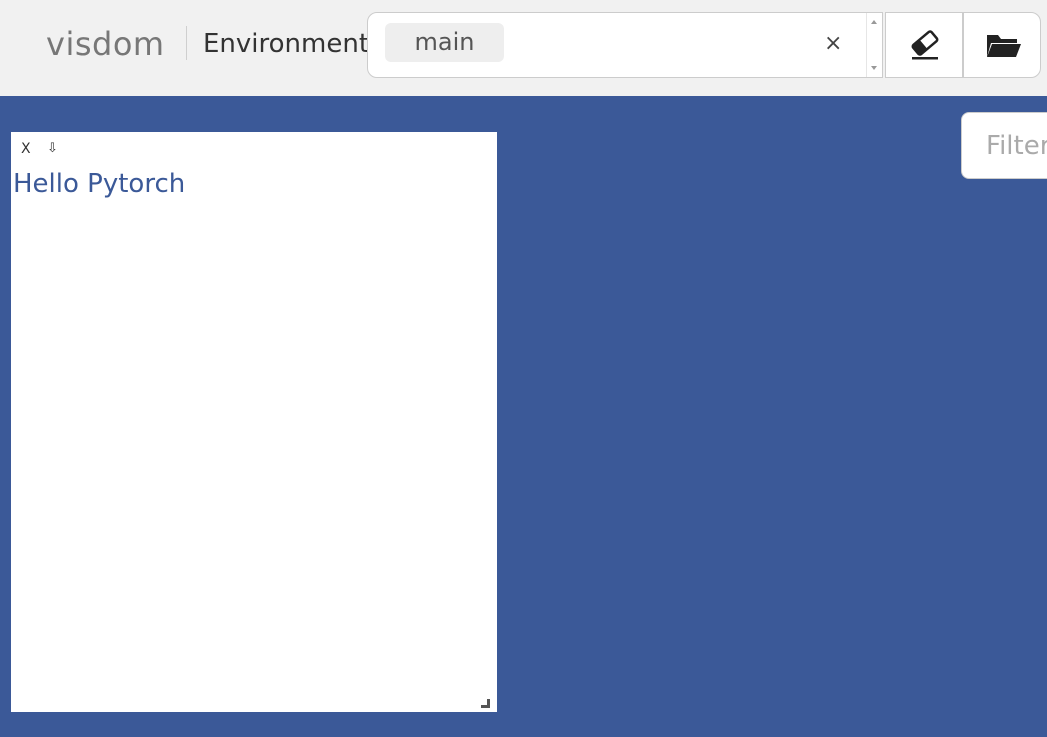 This screenshot has height=737, width=1047. Describe the element at coordinates (99, 184) in the screenshot. I see `pane-content-text: Hello Pytorch` at that location.